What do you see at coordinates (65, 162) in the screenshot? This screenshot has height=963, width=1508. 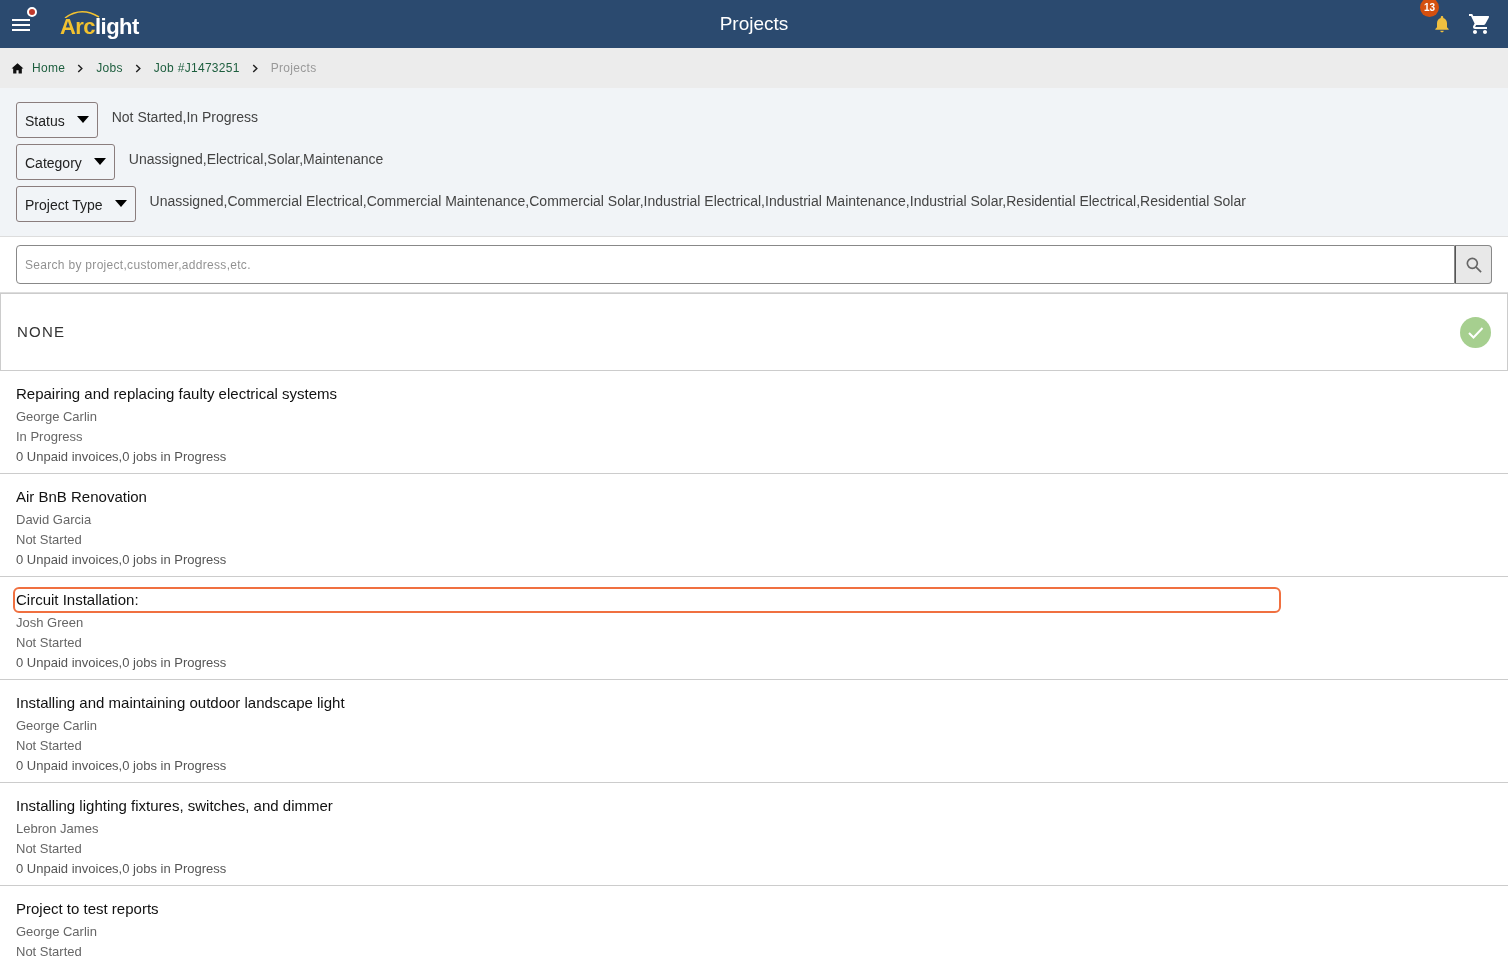 I see `filter-dropdown: Category` at bounding box center [65, 162].